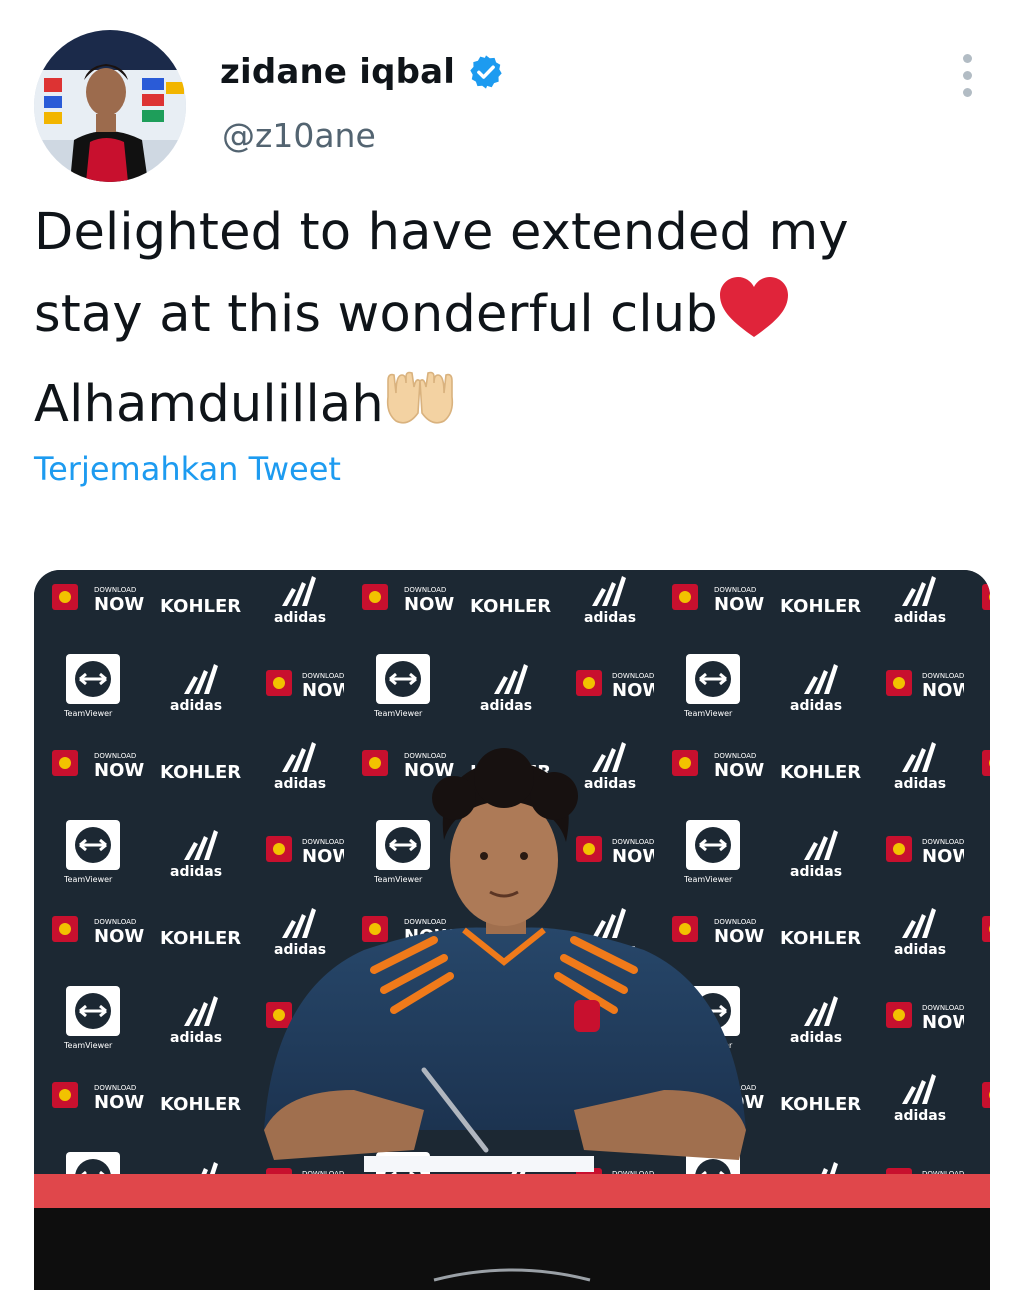 The image size is (1024, 1290). I want to click on red-heart-emoji, so click(754, 319).